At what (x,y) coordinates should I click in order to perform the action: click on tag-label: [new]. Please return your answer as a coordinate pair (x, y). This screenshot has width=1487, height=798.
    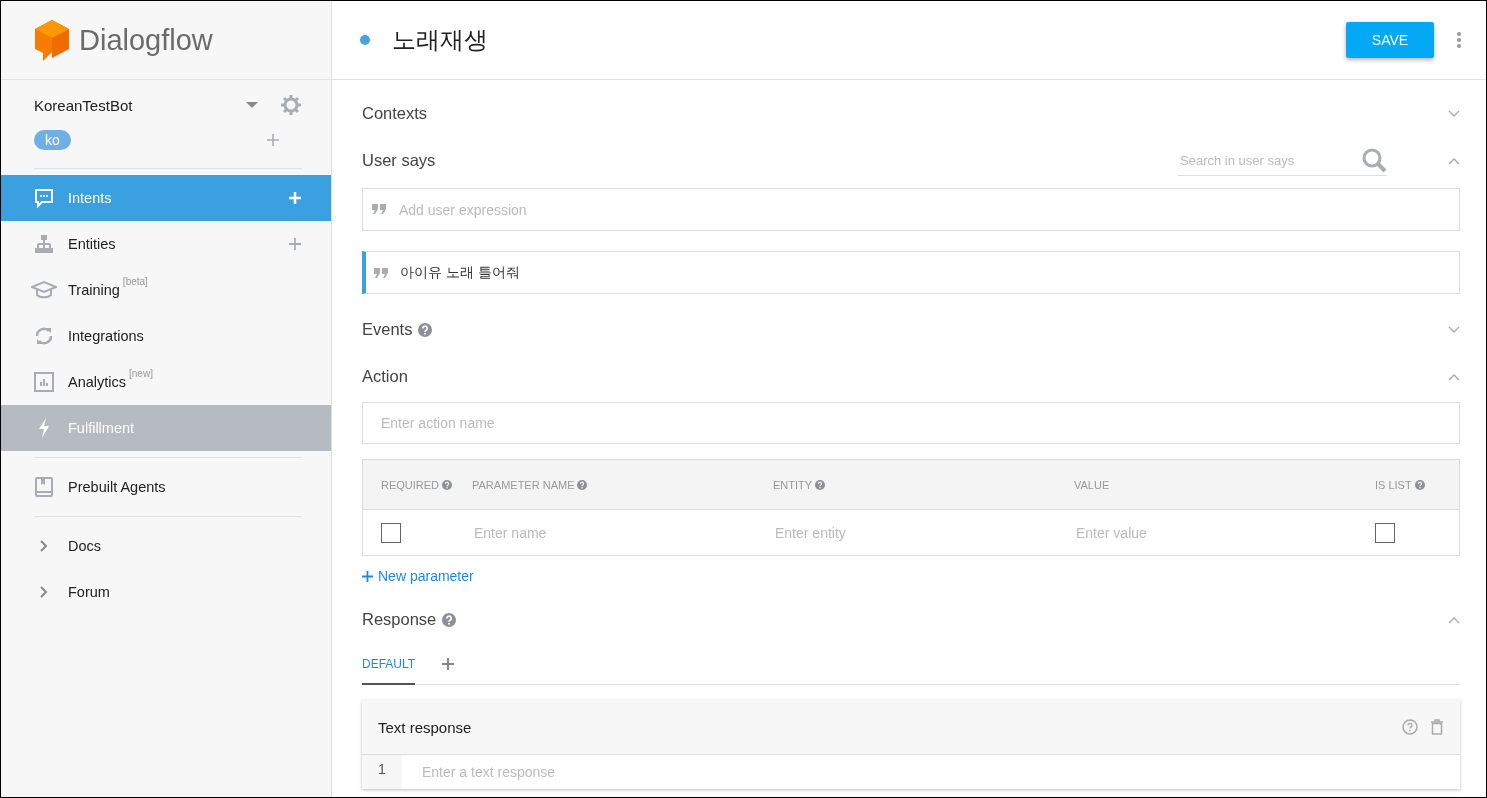
    Looking at the image, I should click on (141, 373).